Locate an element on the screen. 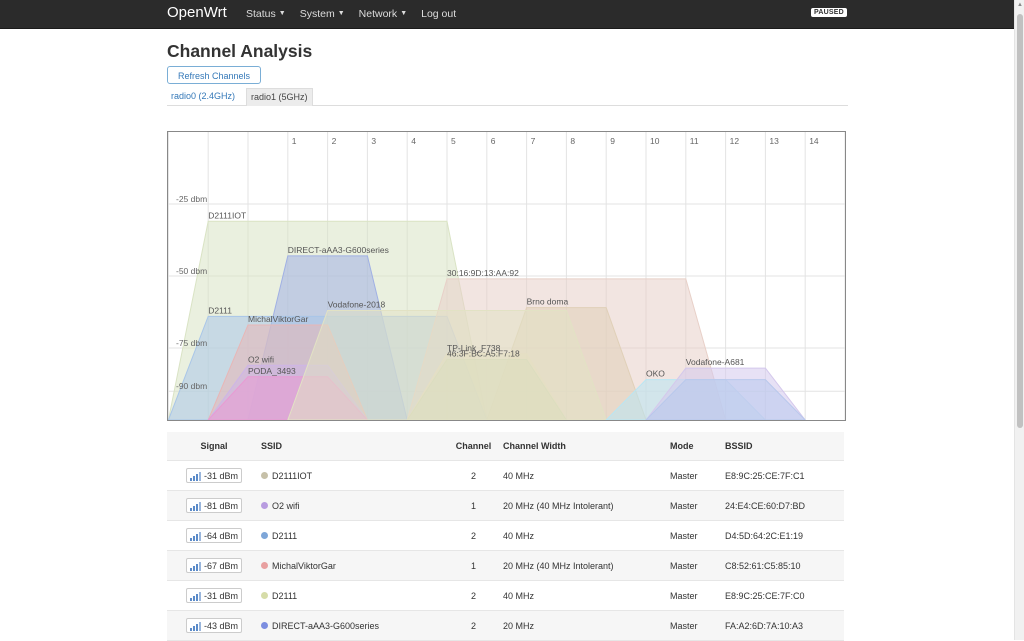  series-label: D2111 is located at coordinates (220, 310).